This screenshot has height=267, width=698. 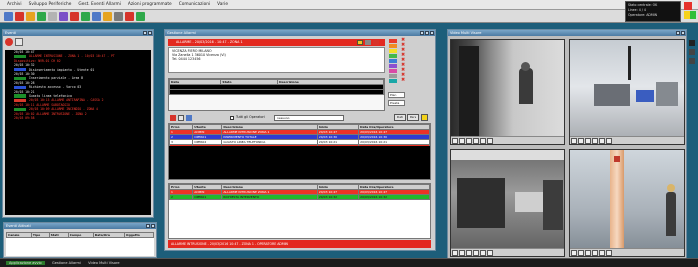 What do you see at coordinates (300, 33) in the screenshot?
I see `alarm-window-titlebar: Gestione Allarmi` at bounding box center [300, 33].